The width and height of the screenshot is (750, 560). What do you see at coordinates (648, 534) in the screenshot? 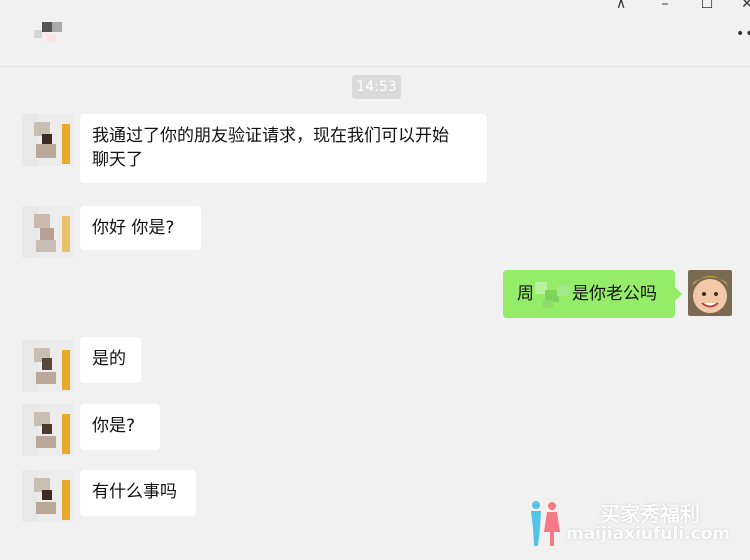
I see `watermark-url: maijiaxiufuli.com` at bounding box center [648, 534].